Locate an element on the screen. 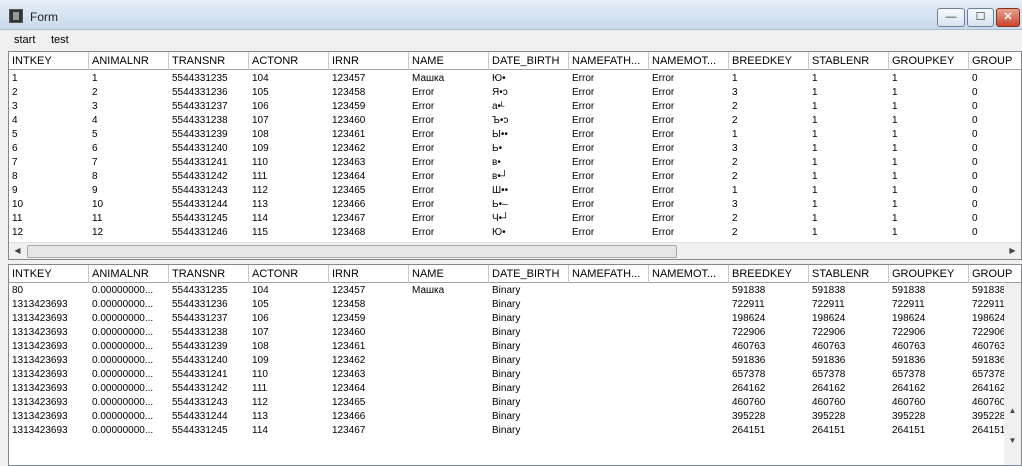  table-cell: Ь• is located at coordinates (529, 149).